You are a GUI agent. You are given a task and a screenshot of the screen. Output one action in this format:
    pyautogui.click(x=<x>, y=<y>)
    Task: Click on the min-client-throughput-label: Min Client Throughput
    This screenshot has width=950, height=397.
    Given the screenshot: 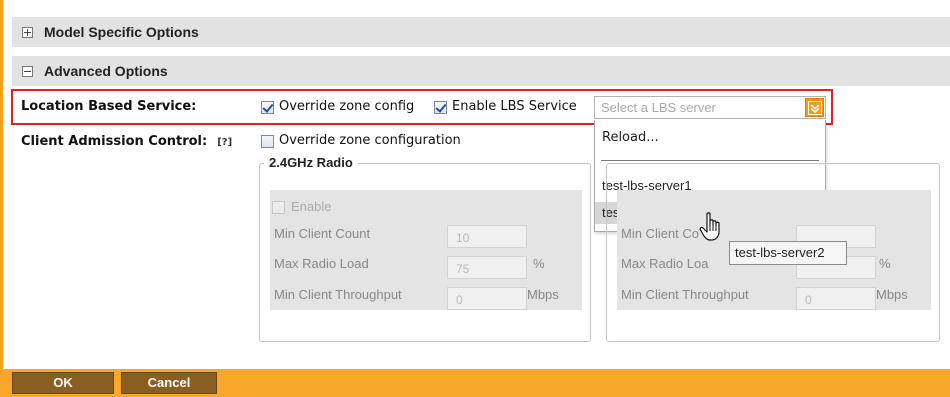 What is the action you would take?
    pyautogui.click(x=338, y=294)
    